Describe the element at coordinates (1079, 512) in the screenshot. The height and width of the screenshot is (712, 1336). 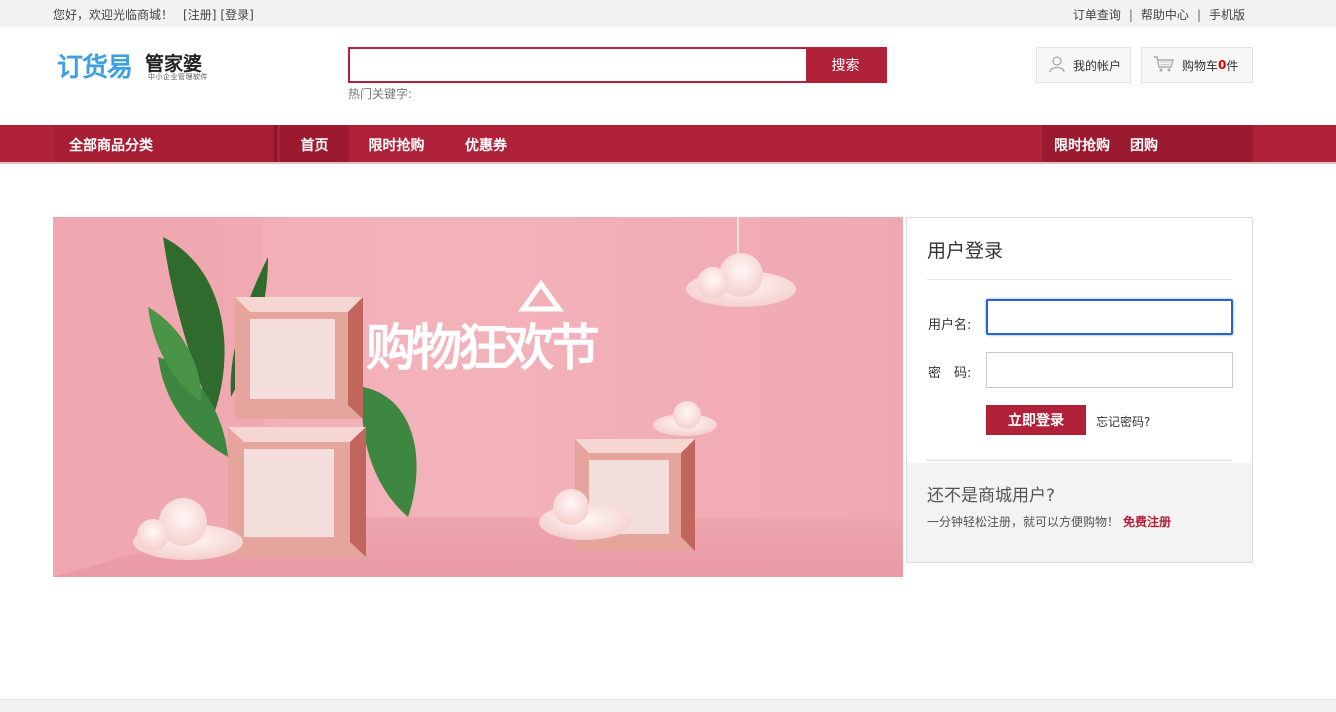
I see `register-prompt: 还不是商城用户? 一分钟轻松注册，就可以方便购物！ 免费注册` at that location.